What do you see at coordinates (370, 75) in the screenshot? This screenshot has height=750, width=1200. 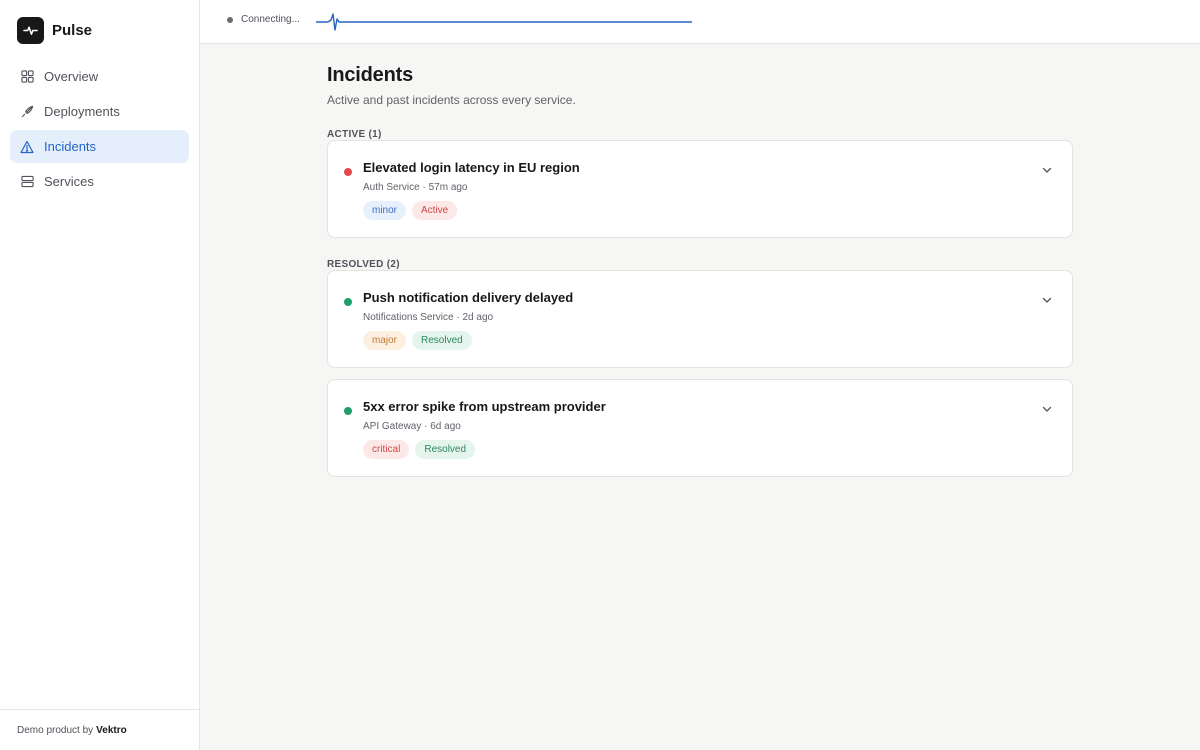 I see `page-title: Incidents` at bounding box center [370, 75].